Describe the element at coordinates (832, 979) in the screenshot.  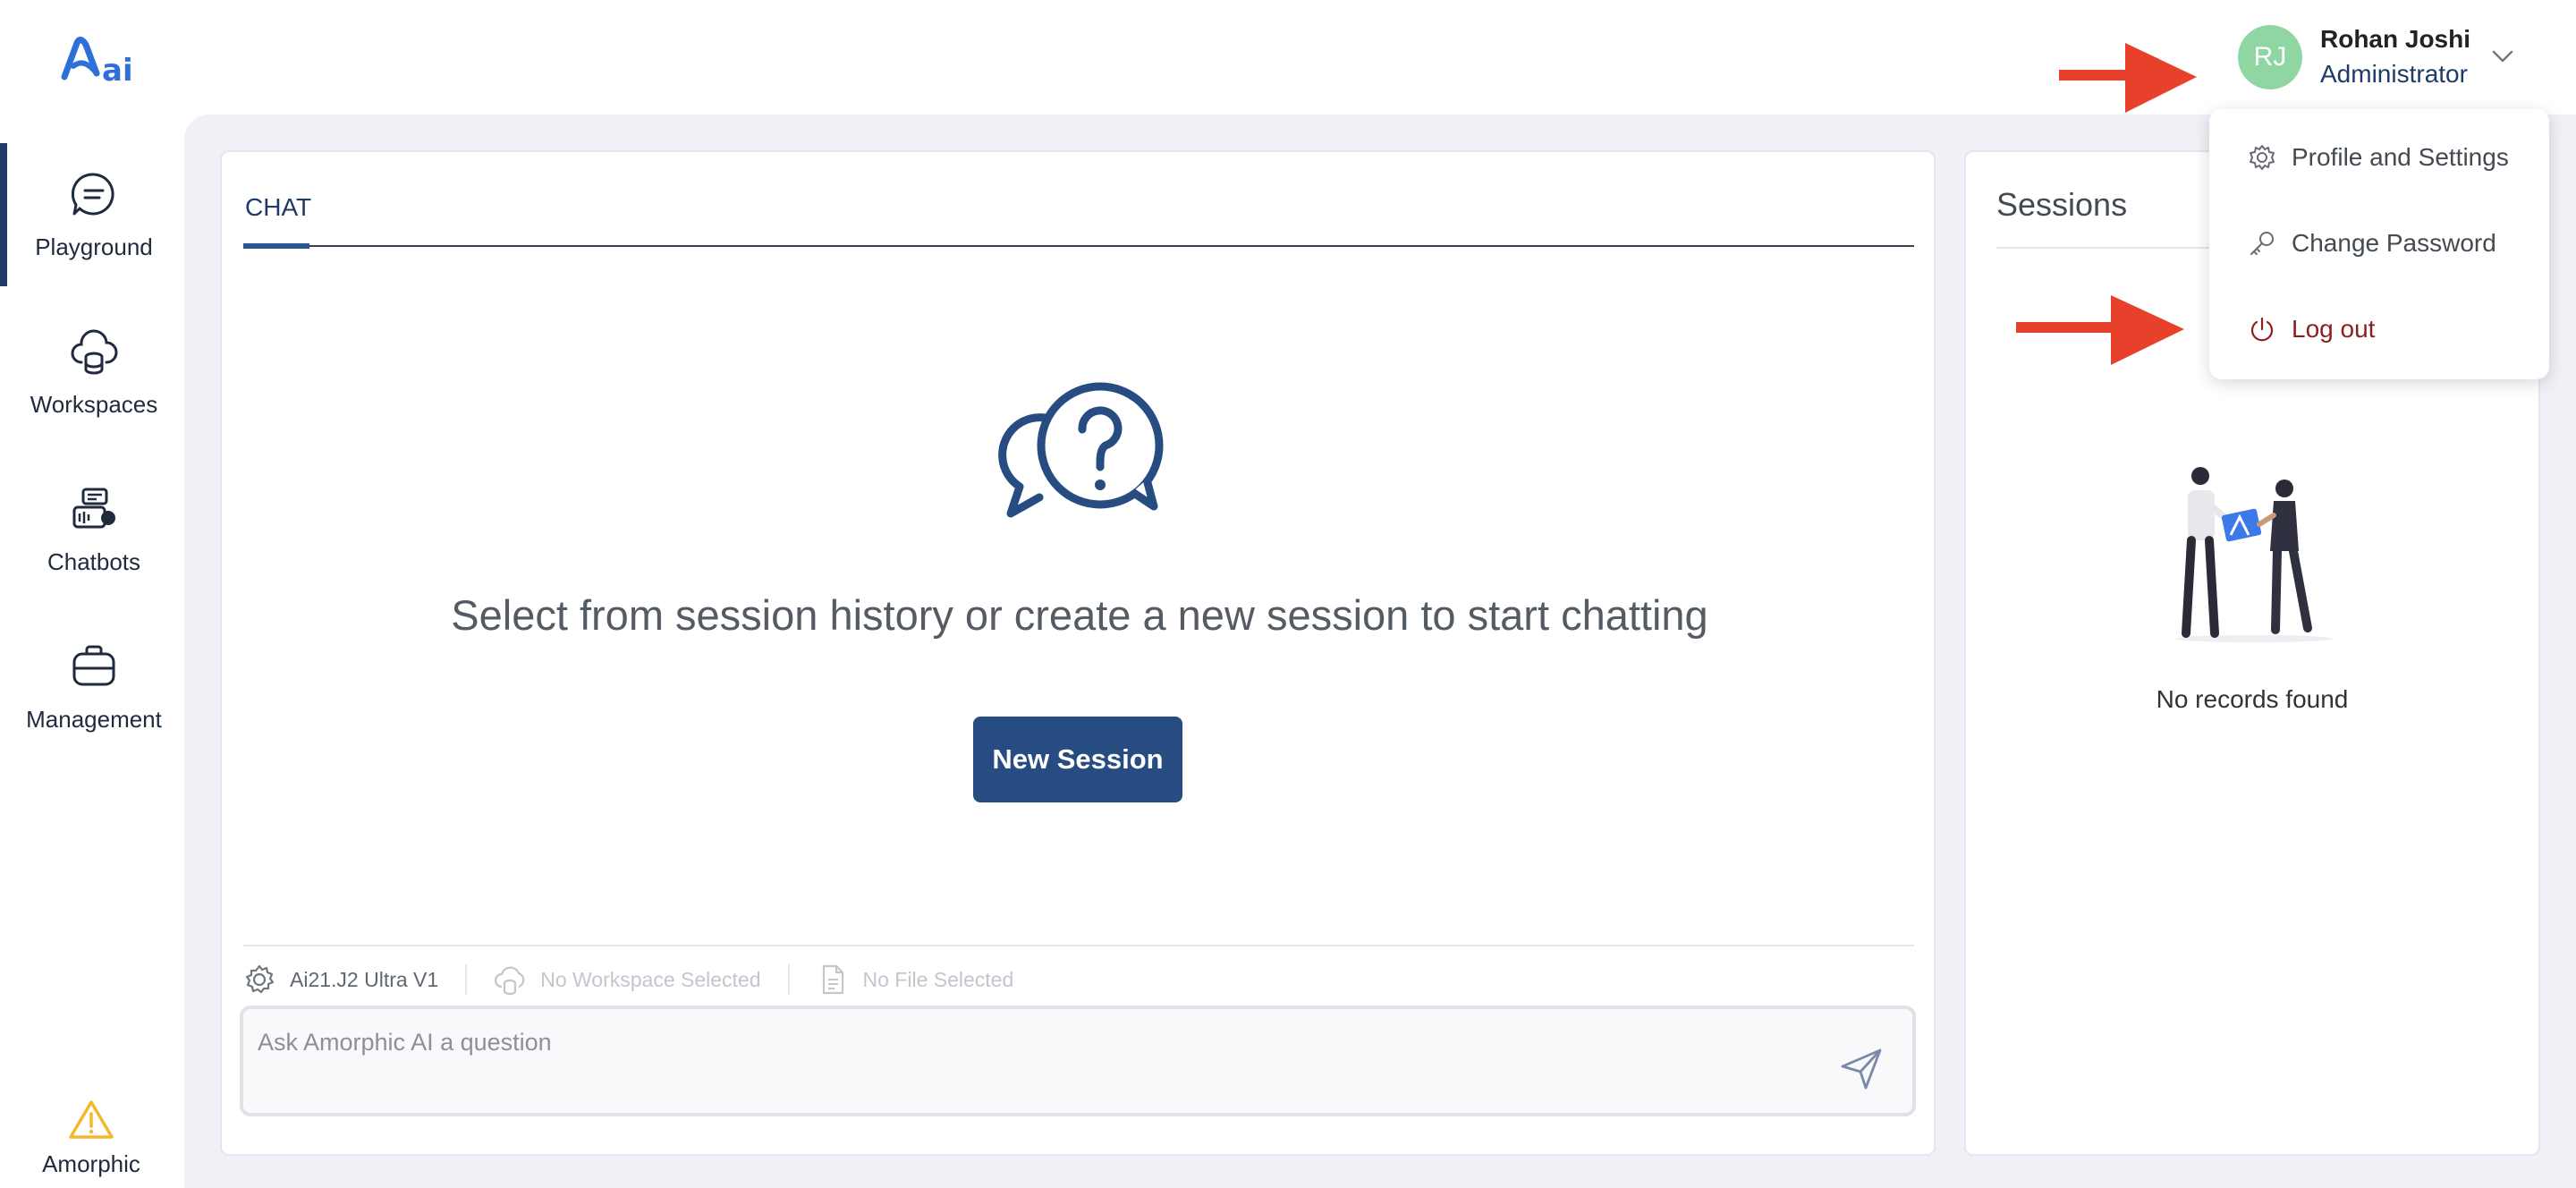
I see `file-icon` at that location.